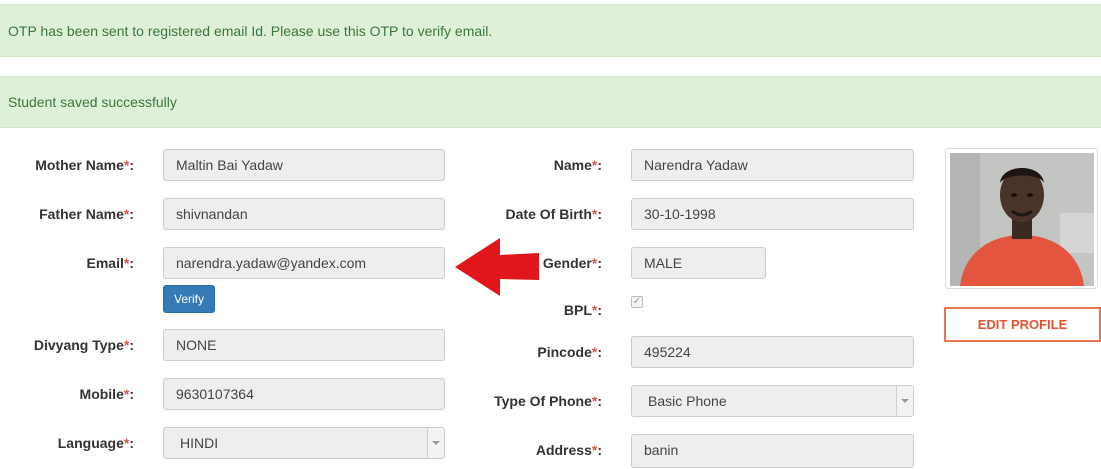  What do you see at coordinates (304, 394) in the screenshot?
I see `mobile-input: 9630107364` at bounding box center [304, 394].